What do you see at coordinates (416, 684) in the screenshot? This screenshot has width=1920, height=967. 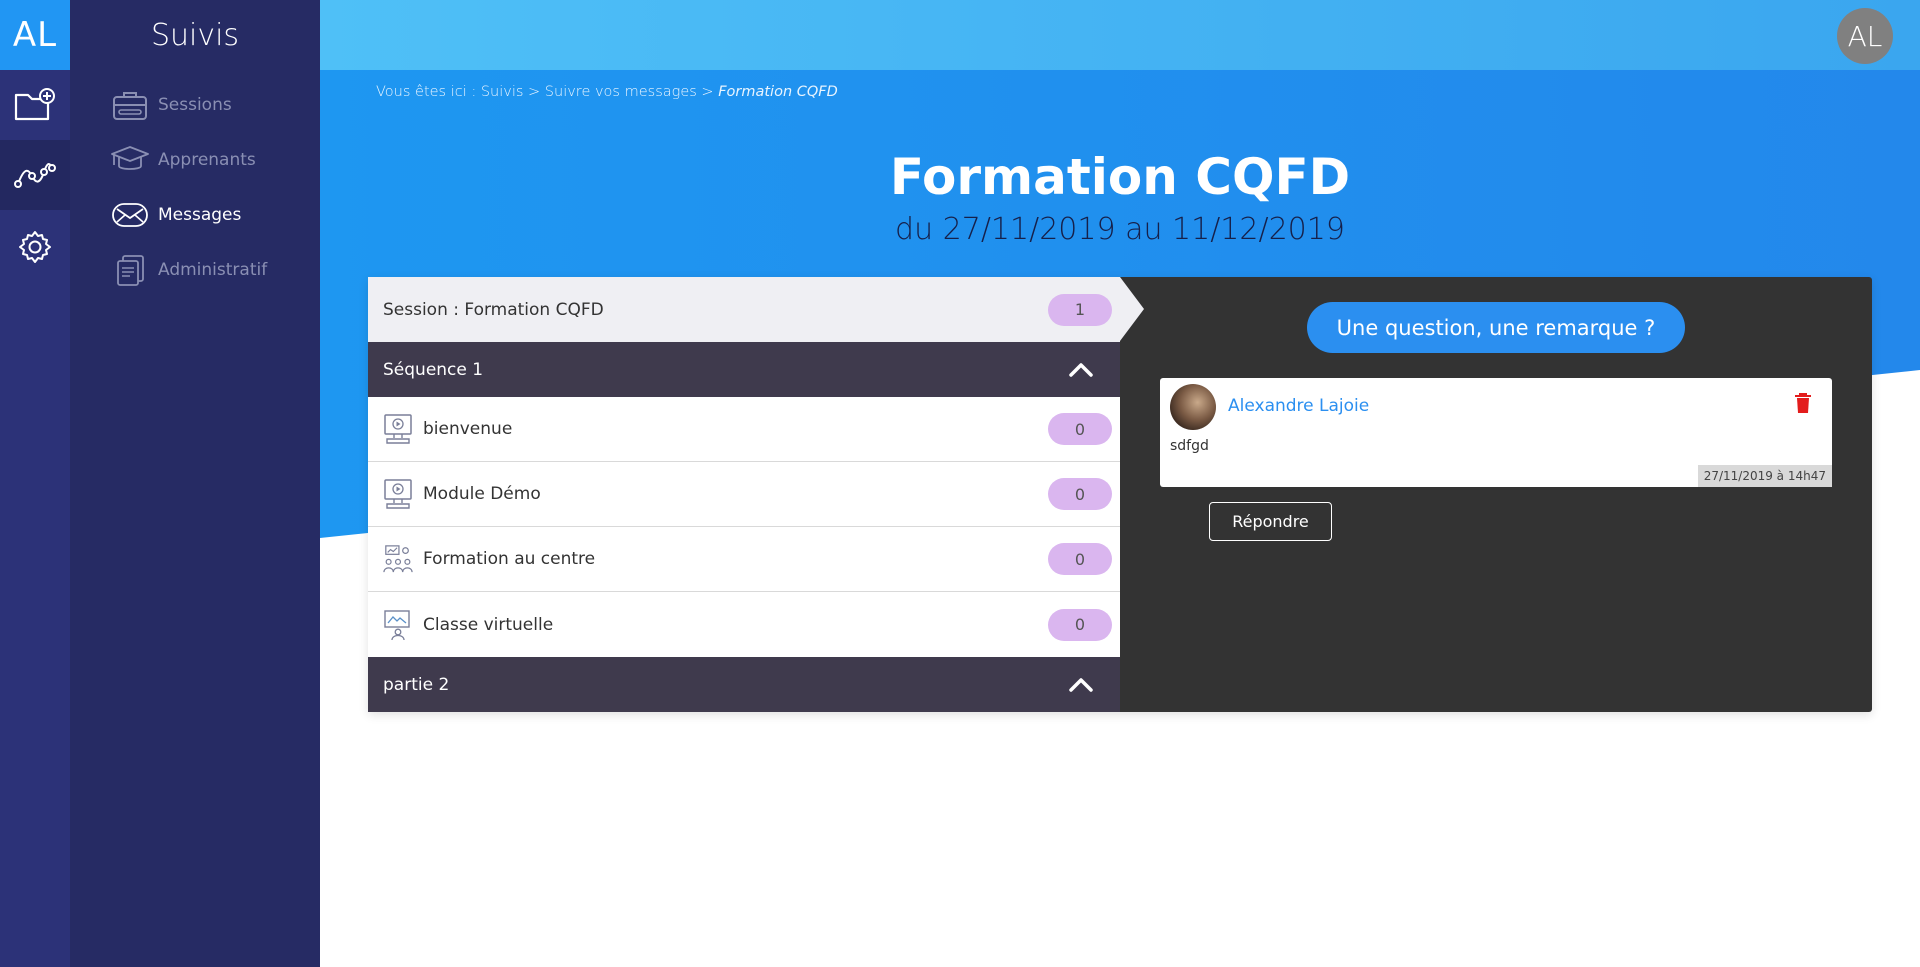 I see `sequence-title: partie 2` at bounding box center [416, 684].